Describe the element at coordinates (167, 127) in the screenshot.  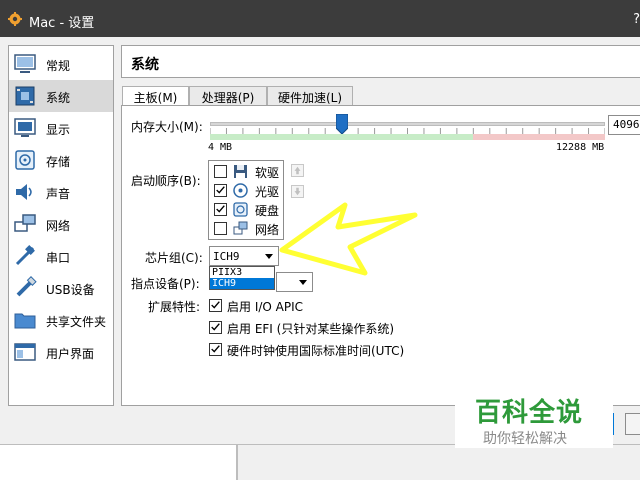
I see `memory-label: 内存大小(M):` at that location.